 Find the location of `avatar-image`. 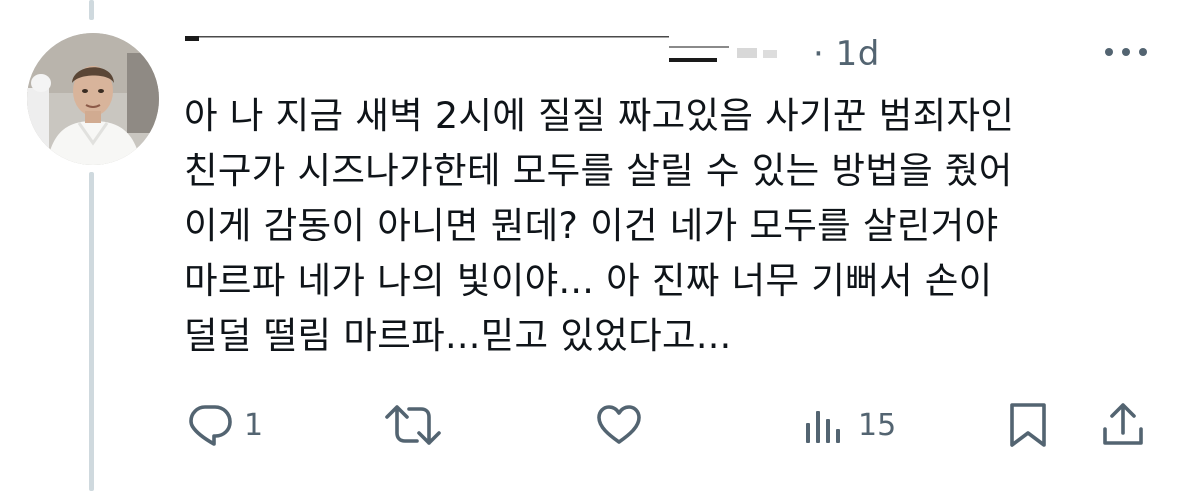

avatar-image is located at coordinates (93, 99).